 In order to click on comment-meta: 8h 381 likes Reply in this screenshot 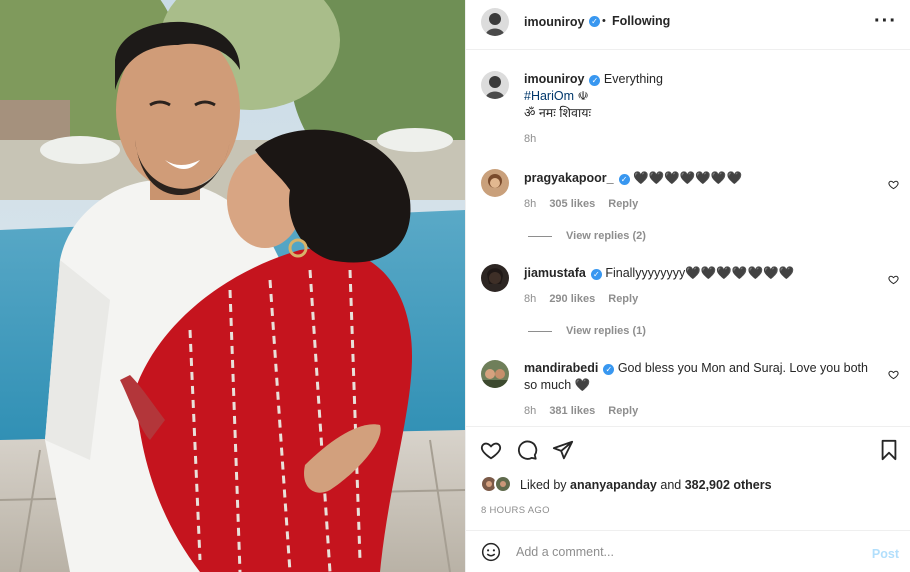, I will do `click(586, 411)`.